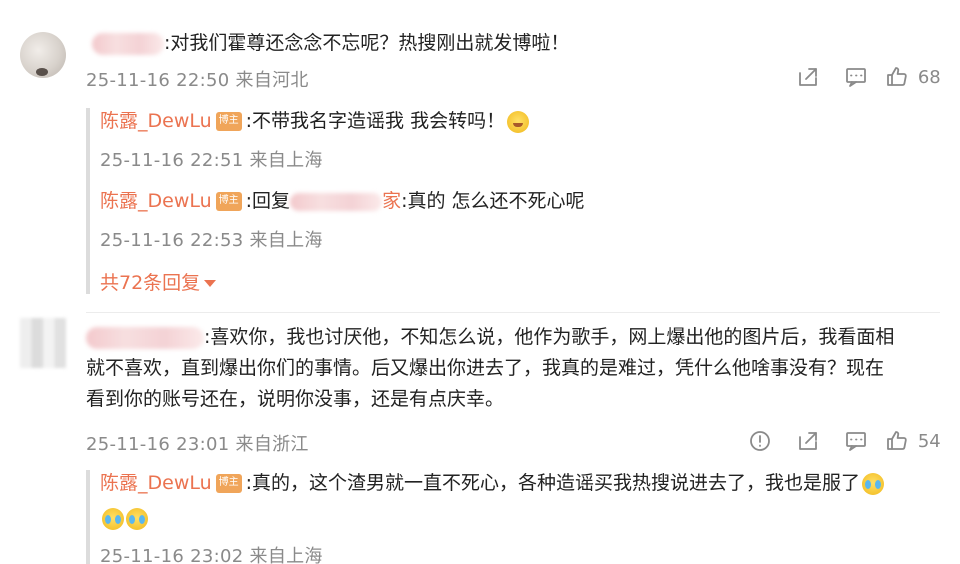  I want to click on comment-meta: 25-11-16 22:50 来自河北, so click(197, 80).